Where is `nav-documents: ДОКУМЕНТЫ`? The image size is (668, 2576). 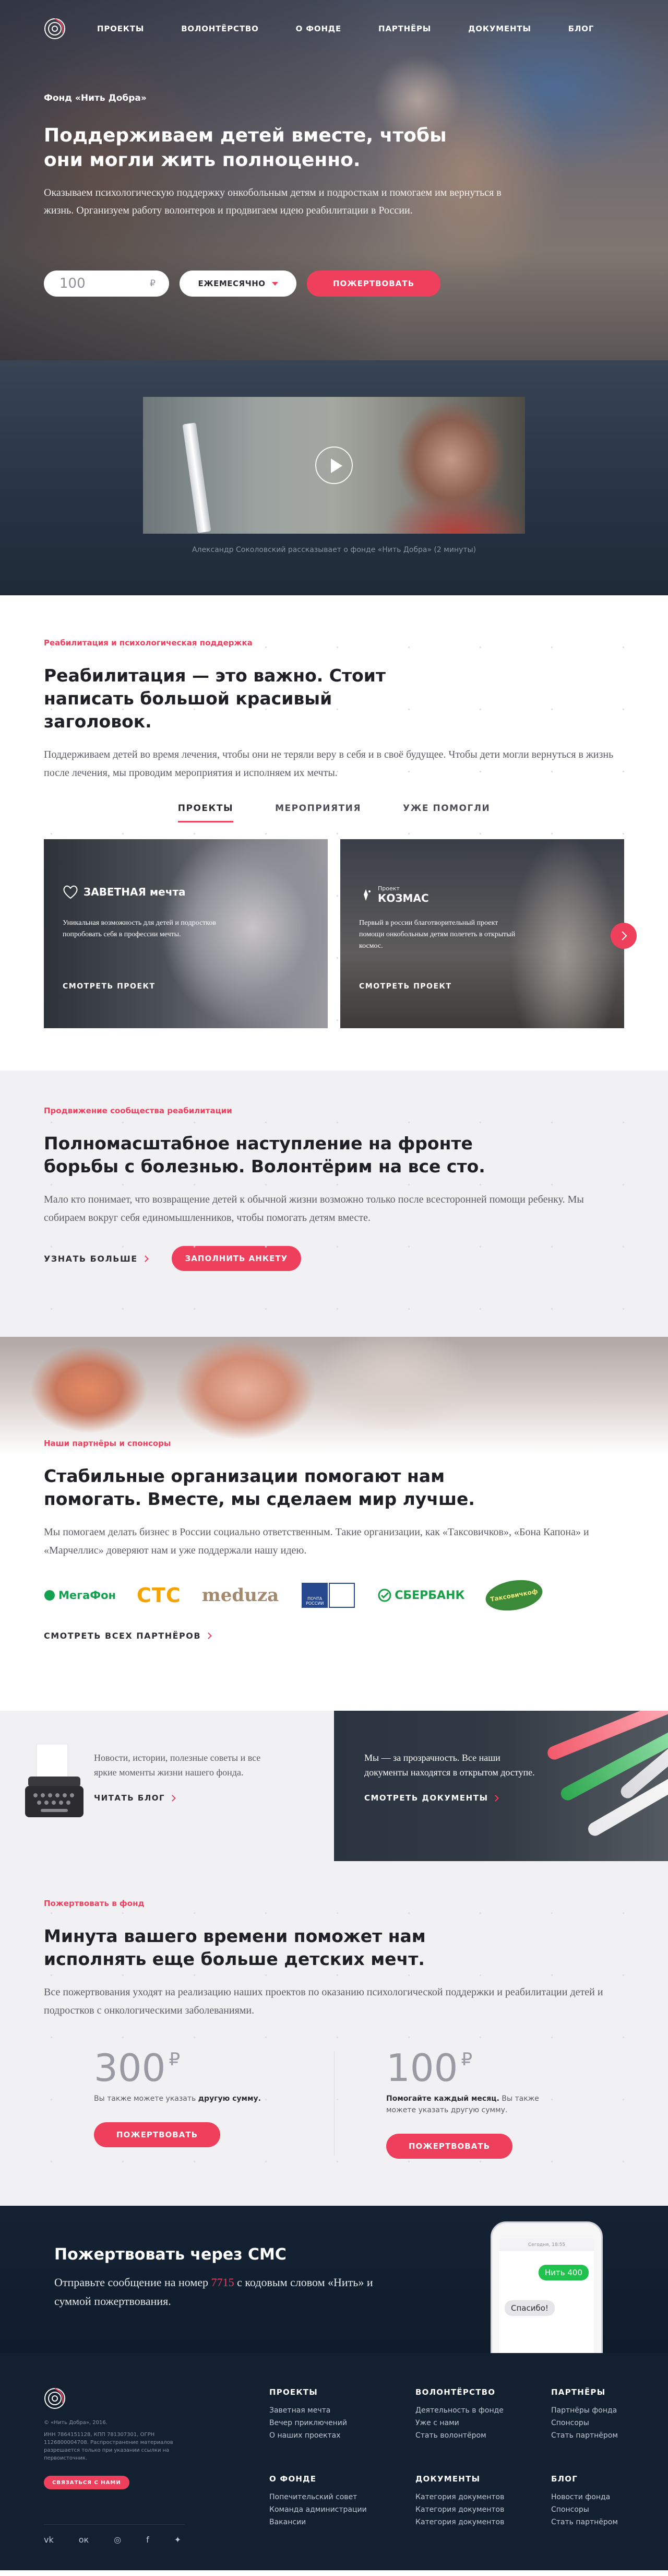 nav-documents: ДОКУМЕНТЫ is located at coordinates (499, 28).